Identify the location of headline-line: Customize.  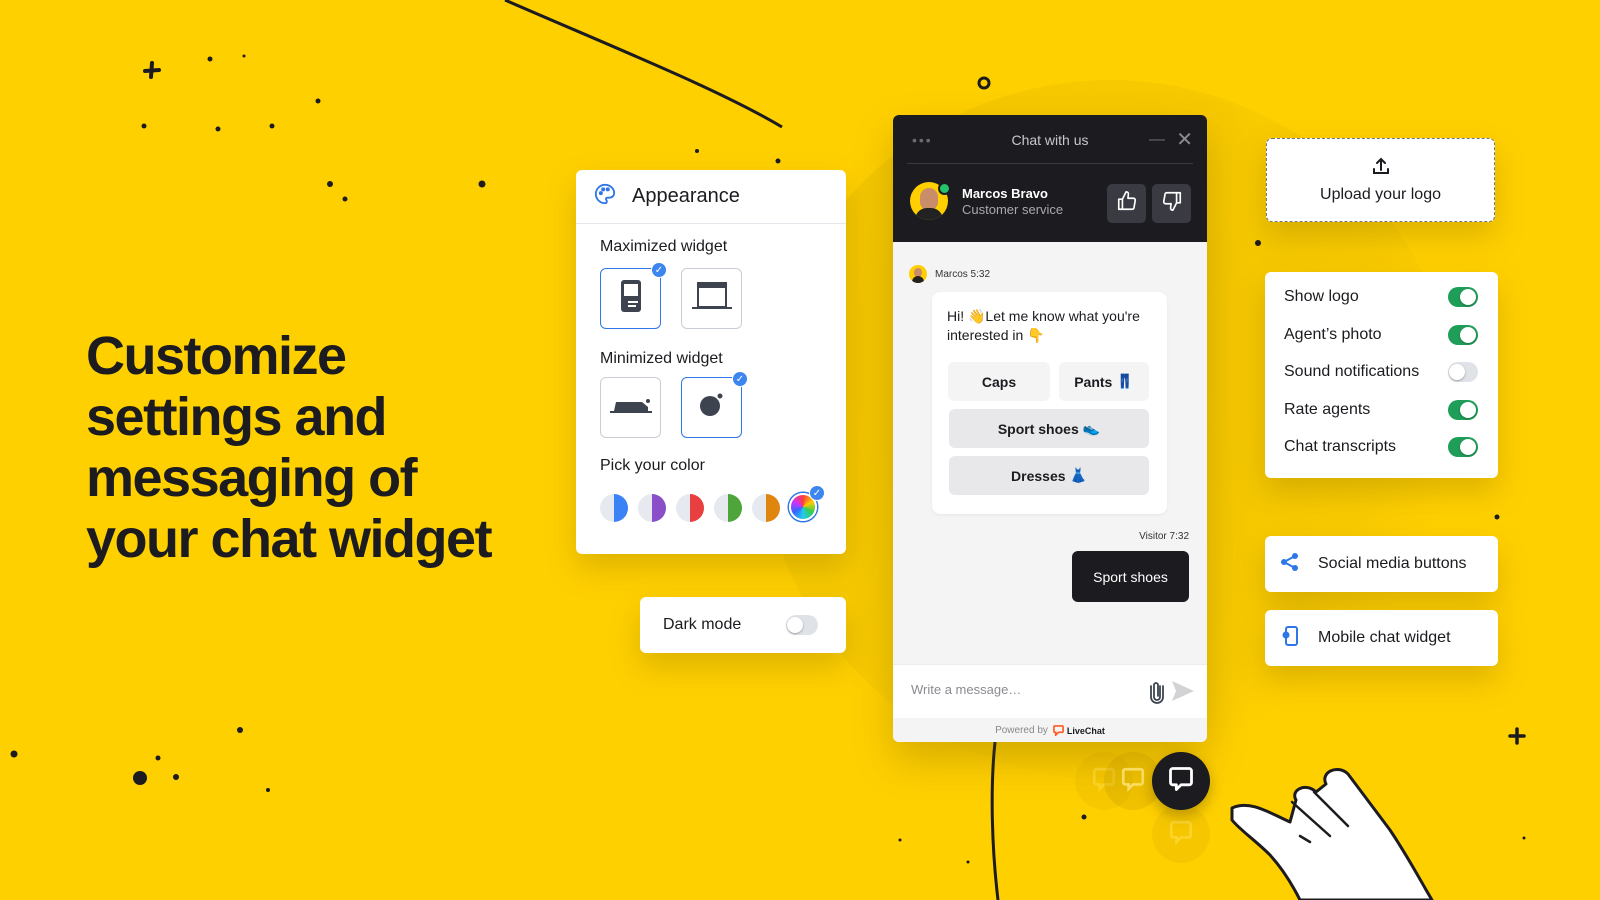
(216, 356).